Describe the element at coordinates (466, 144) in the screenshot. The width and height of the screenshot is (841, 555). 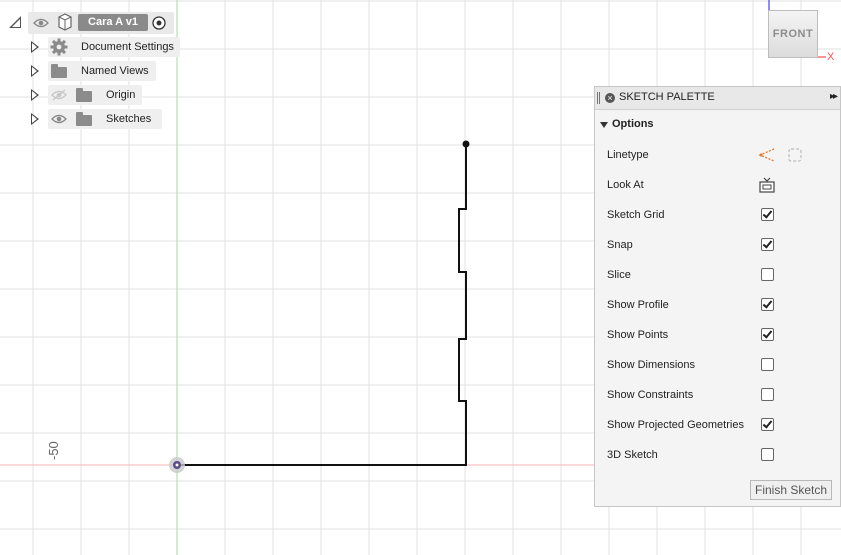
I see `sketch-end-point` at that location.